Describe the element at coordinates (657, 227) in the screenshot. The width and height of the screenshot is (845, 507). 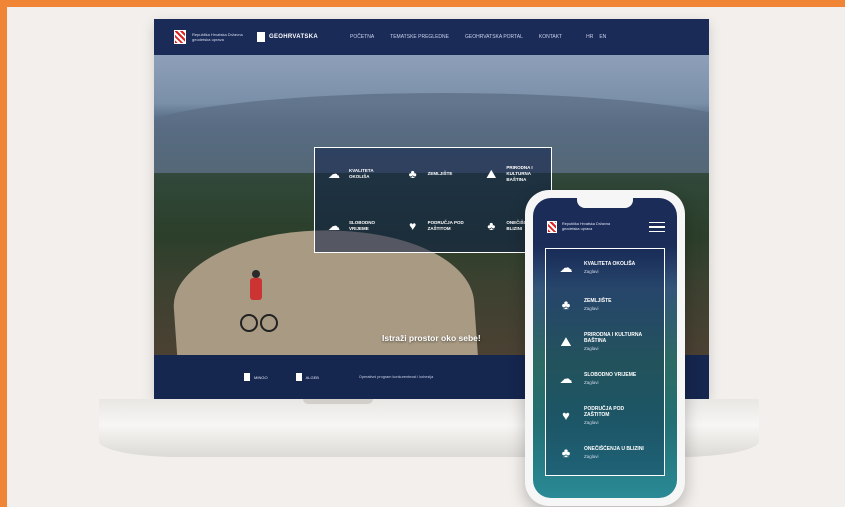
I see `hamburger-menu-icon` at that location.